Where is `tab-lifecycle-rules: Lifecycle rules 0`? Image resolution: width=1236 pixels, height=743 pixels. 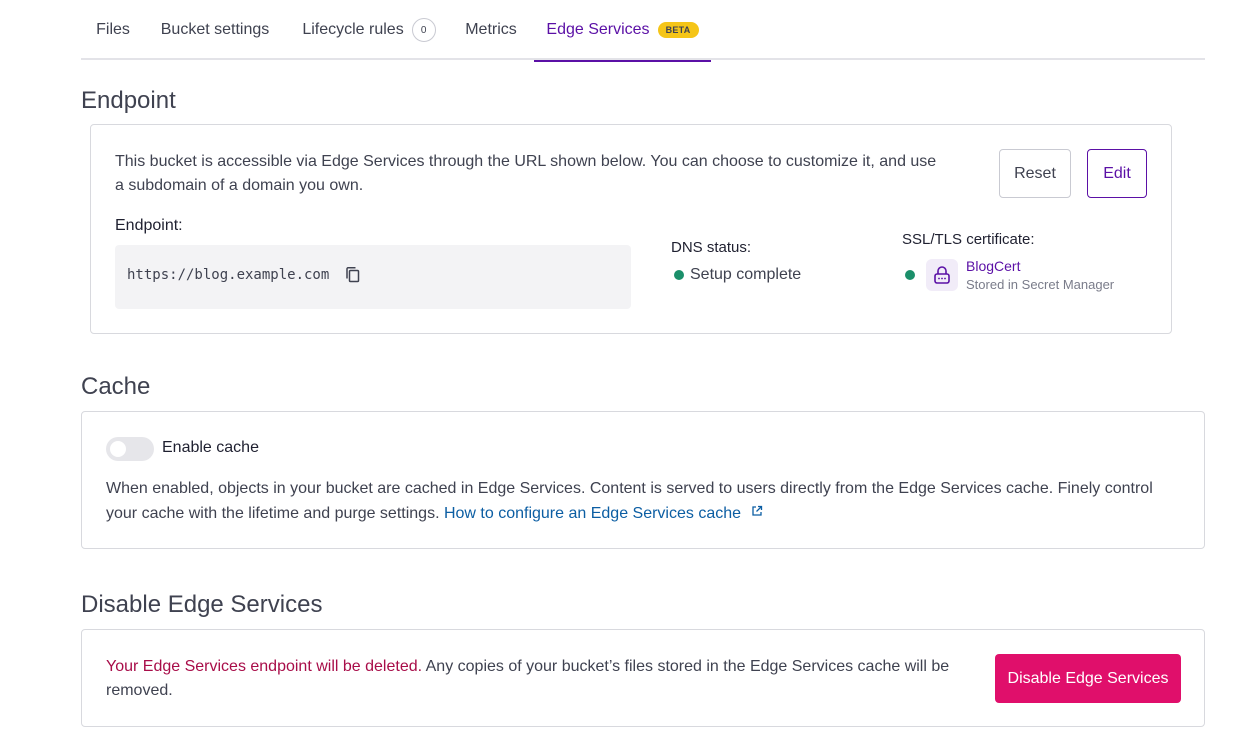
tab-lifecycle-rules: Lifecycle rules 0 is located at coordinates (369, 30).